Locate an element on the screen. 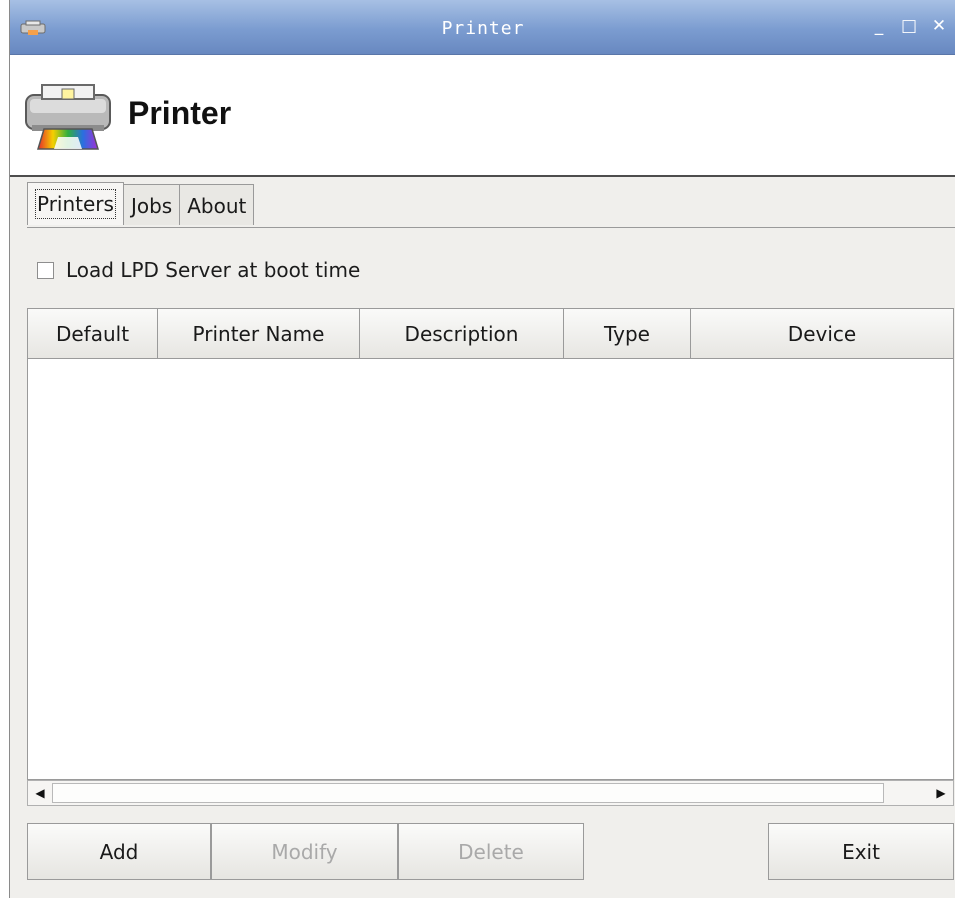 This screenshot has width=955, height=898. tab-bar: Printers Jobs About is located at coordinates (141, 203).